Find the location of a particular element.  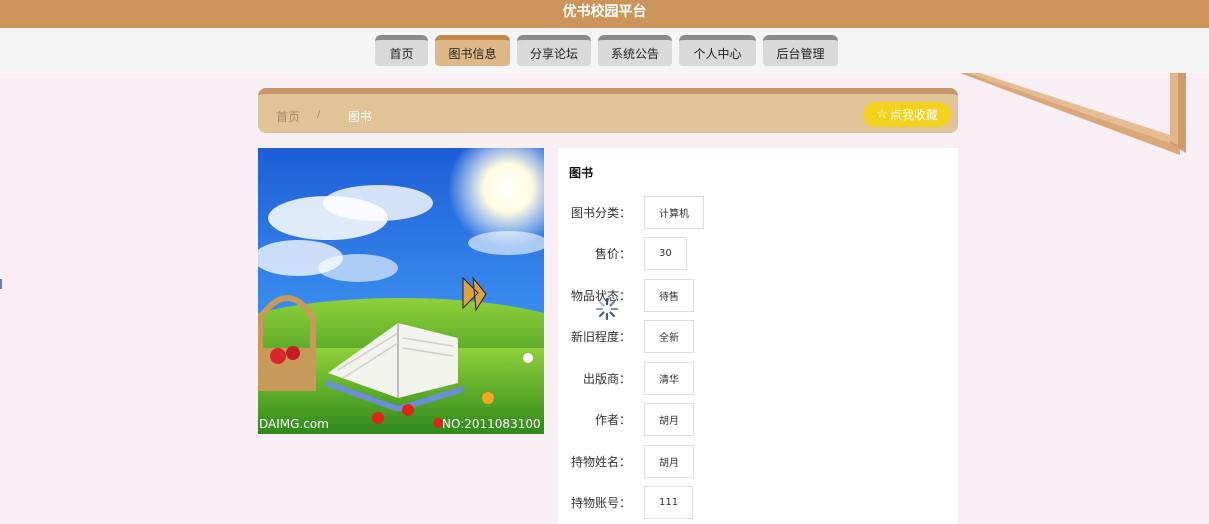

book-cover-image: DAIMG.com NO:2011083100 is located at coordinates (401, 291).